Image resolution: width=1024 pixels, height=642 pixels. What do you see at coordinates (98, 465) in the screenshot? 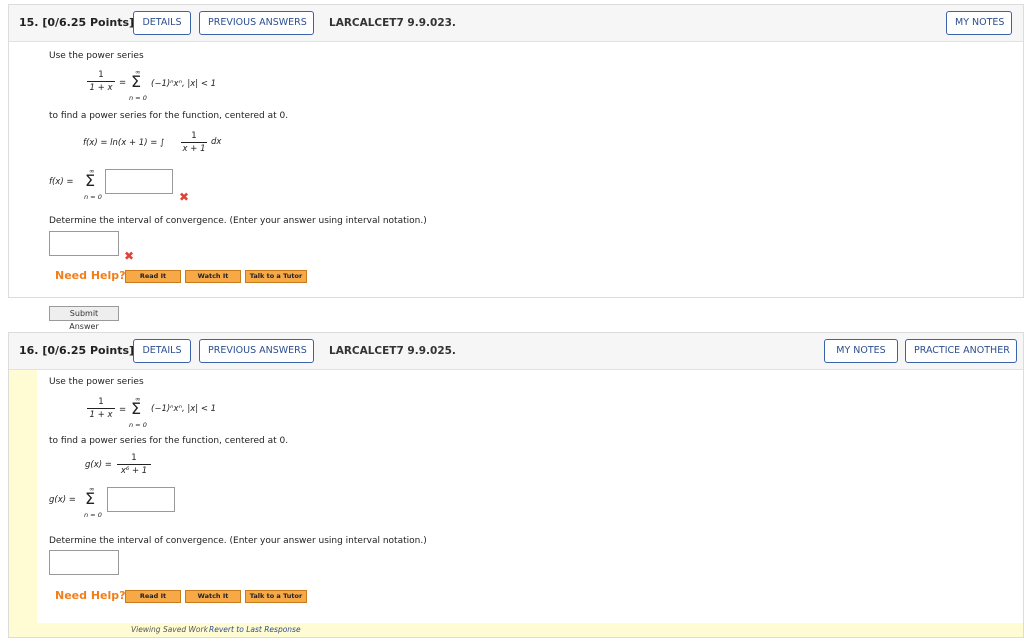
I see `function-definition: g(x) =` at bounding box center [98, 465].